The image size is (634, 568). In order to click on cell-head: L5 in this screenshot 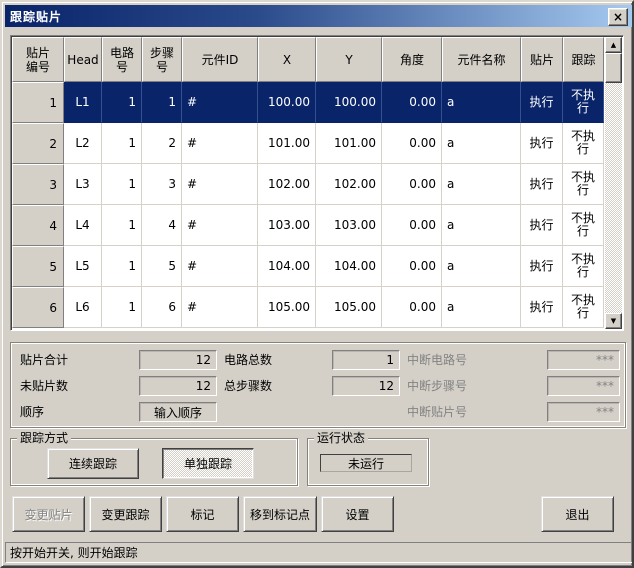, I will do `click(83, 266)`.